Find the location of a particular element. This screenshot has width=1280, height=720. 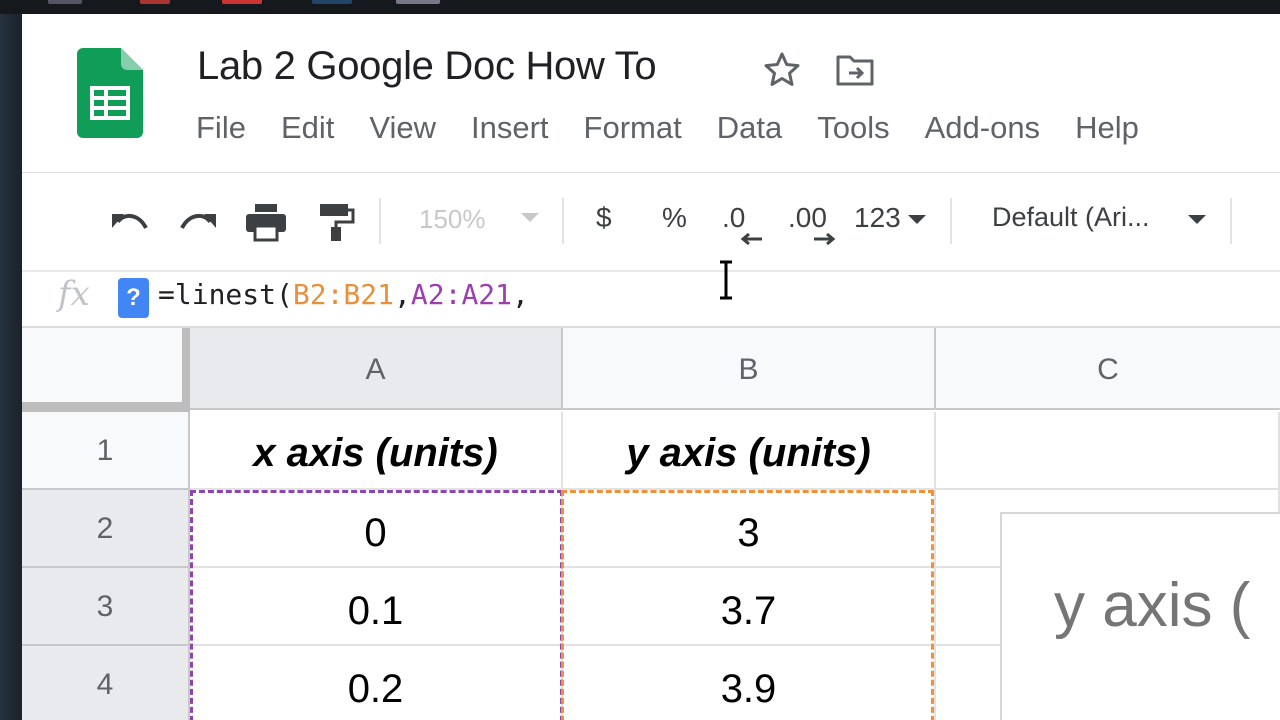

redo-icon is located at coordinates (198, 222).